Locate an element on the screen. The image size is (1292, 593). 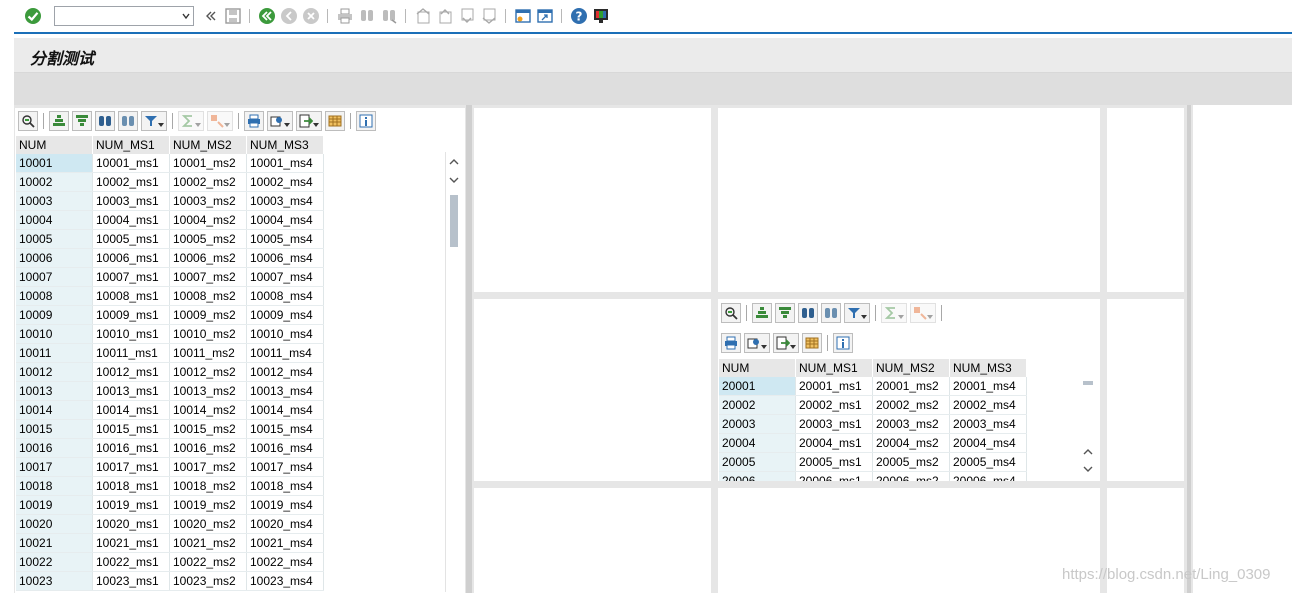
table-row: 20005 20005_ms1 20005_ms2 20005_ms4 is located at coordinates (873, 462).